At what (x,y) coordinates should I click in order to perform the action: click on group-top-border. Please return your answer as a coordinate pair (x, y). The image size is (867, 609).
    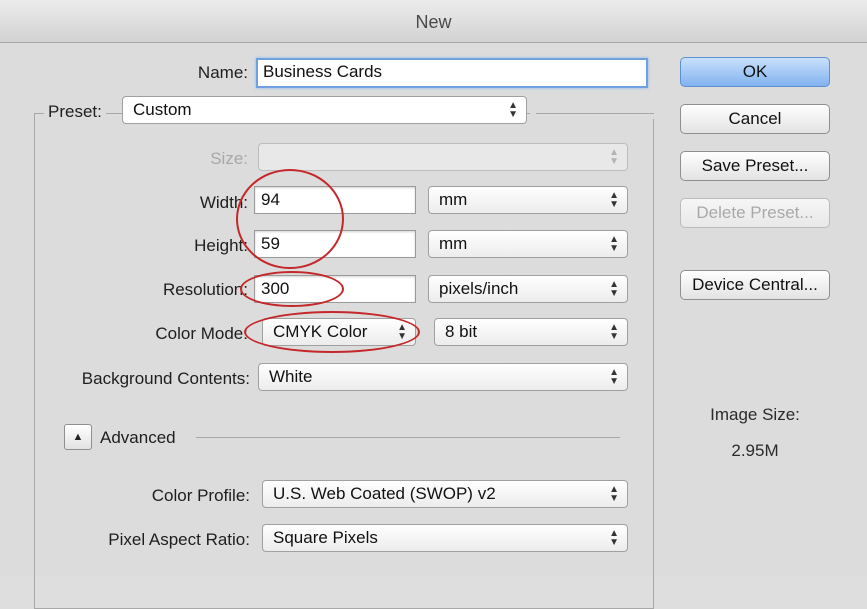
    Looking at the image, I should click on (595, 113).